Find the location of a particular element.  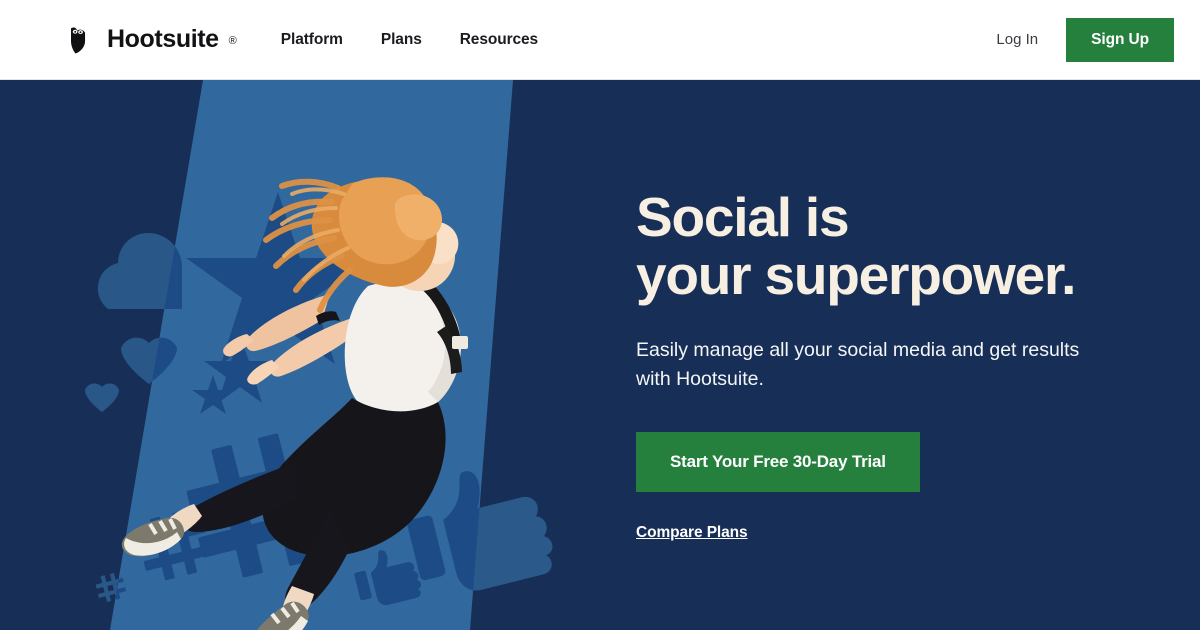

start-free-trial-button: Start Your Free 30-Day Trial is located at coordinates (778, 462).